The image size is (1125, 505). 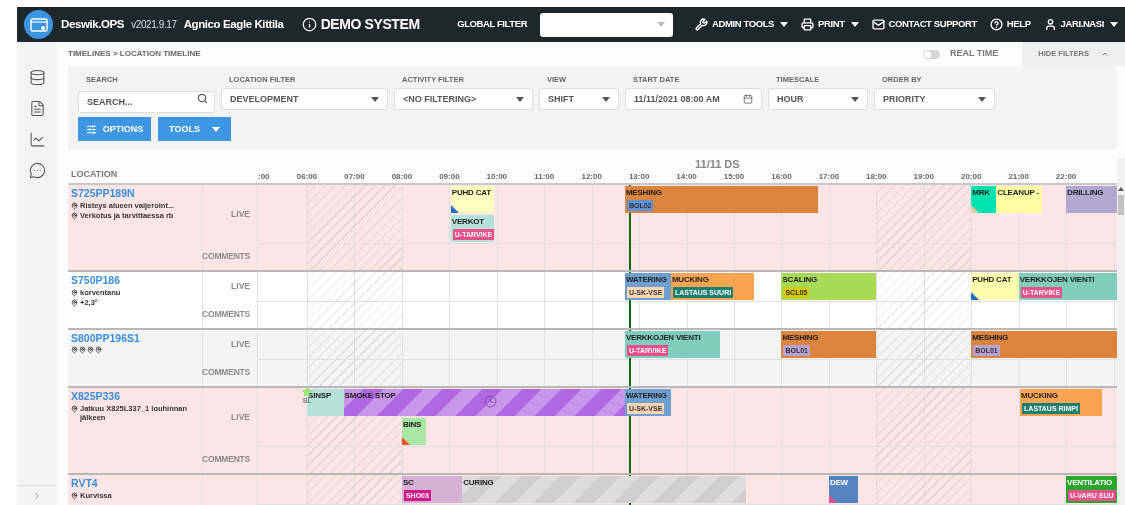 I want to click on chevron-up-icon, so click(x=1105, y=54).